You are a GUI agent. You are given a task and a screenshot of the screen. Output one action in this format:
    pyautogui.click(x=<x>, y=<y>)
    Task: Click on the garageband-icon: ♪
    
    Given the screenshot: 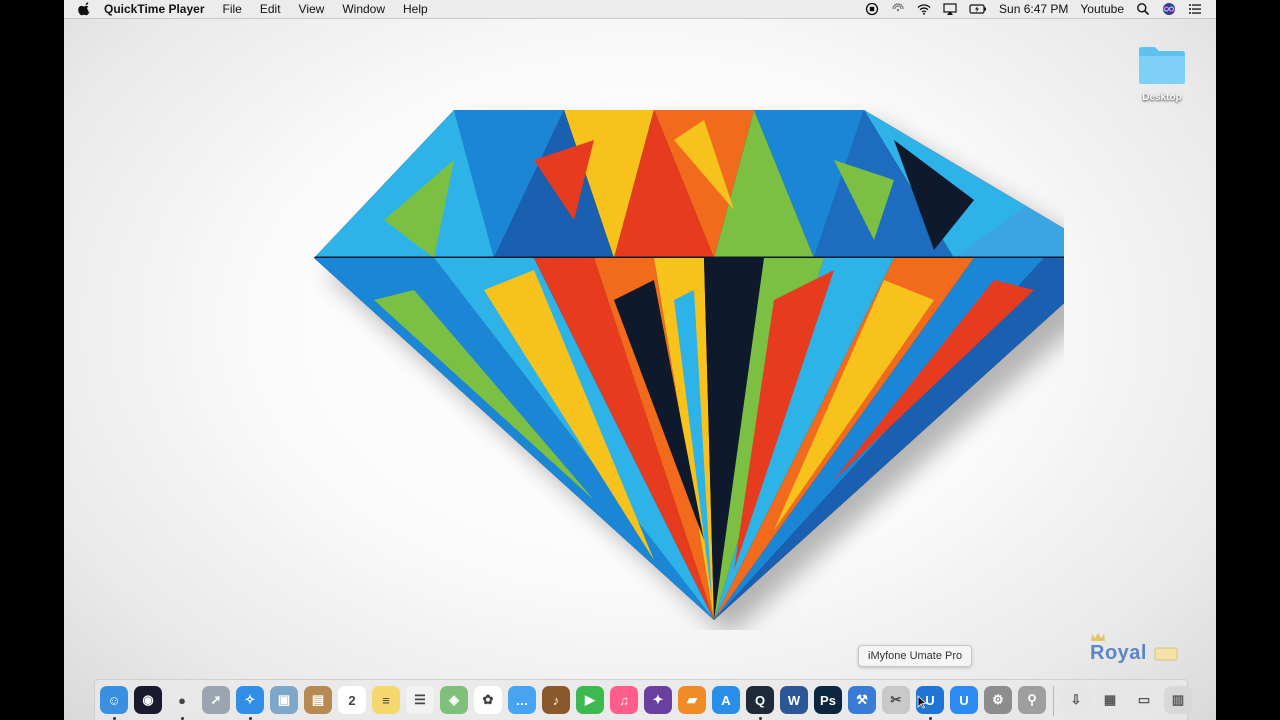 What is the action you would take?
    pyautogui.click(x=556, y=700)
    